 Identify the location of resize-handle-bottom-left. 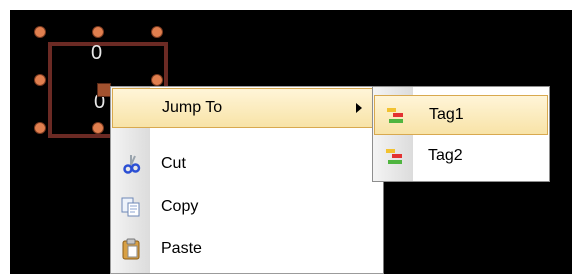
(40, 128).